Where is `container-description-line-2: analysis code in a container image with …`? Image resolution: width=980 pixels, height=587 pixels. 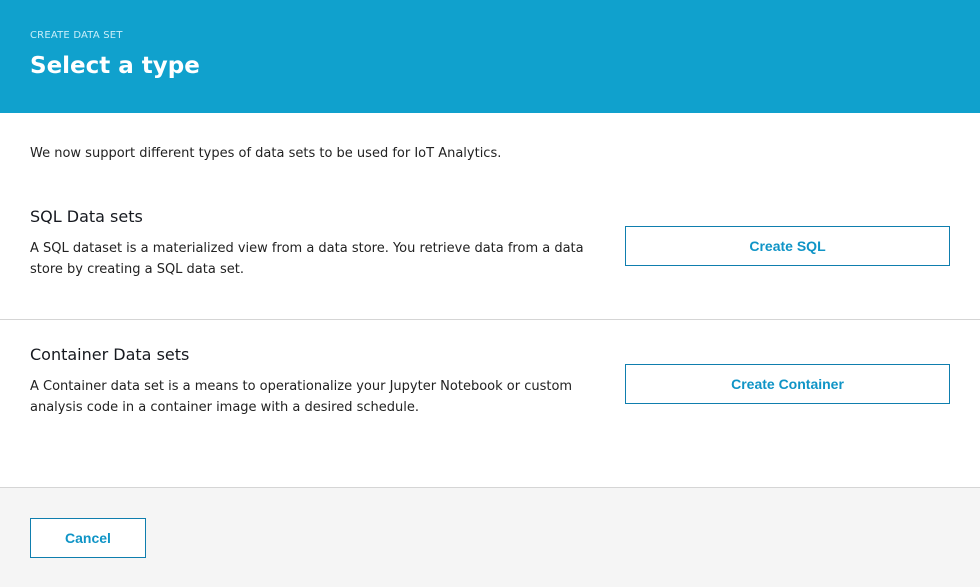 container-description-line-2: analysis code in a container image with … is located at coordinates (224, 407).